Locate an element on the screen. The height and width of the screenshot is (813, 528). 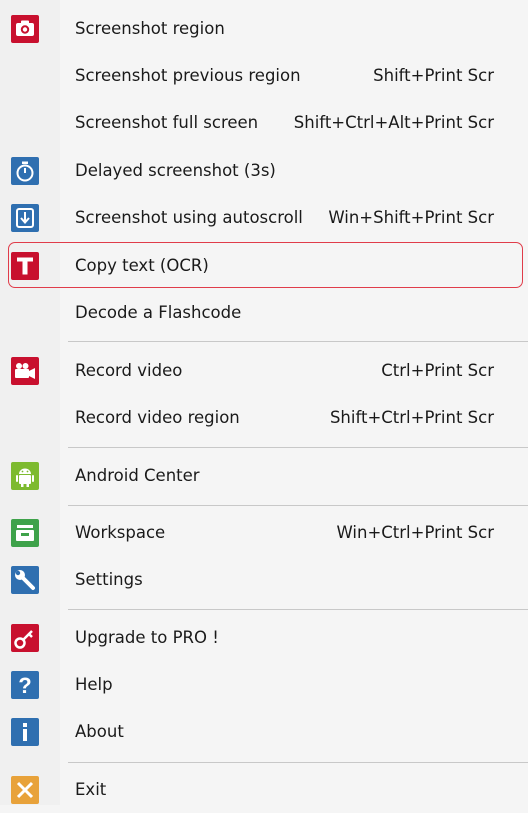
menu-item-label: Screenshot full screen is located at coordinates (167, 122).